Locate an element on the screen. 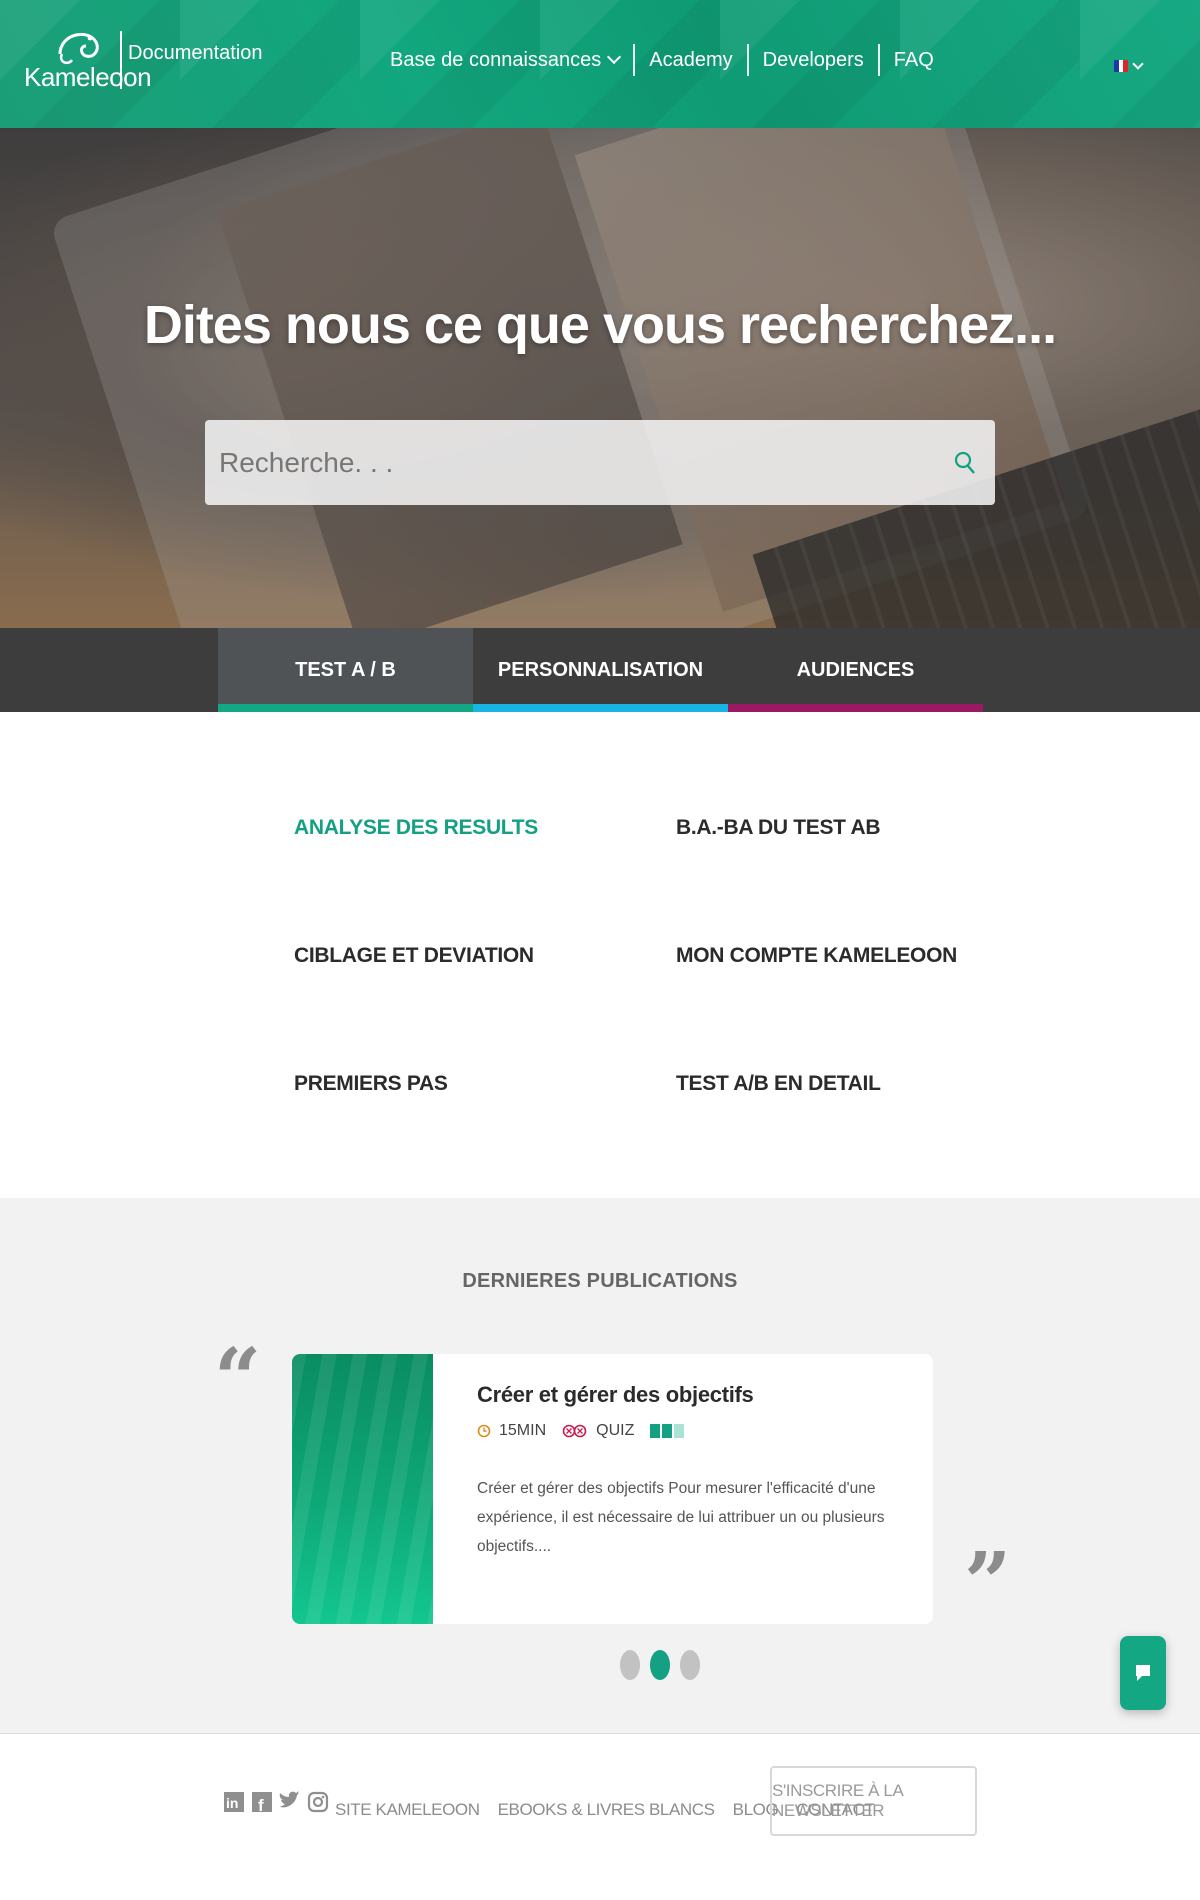 This screenshot has width=1200, height=1900. clock-icon is located at coordinates (484, 1431).